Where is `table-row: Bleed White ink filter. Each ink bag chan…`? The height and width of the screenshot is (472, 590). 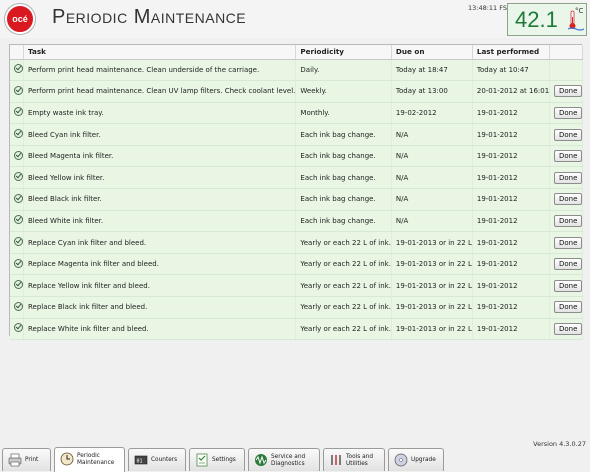 table-row: Bleed White ink filter. Each ink bag chan… is located at coordinates (297, 221).